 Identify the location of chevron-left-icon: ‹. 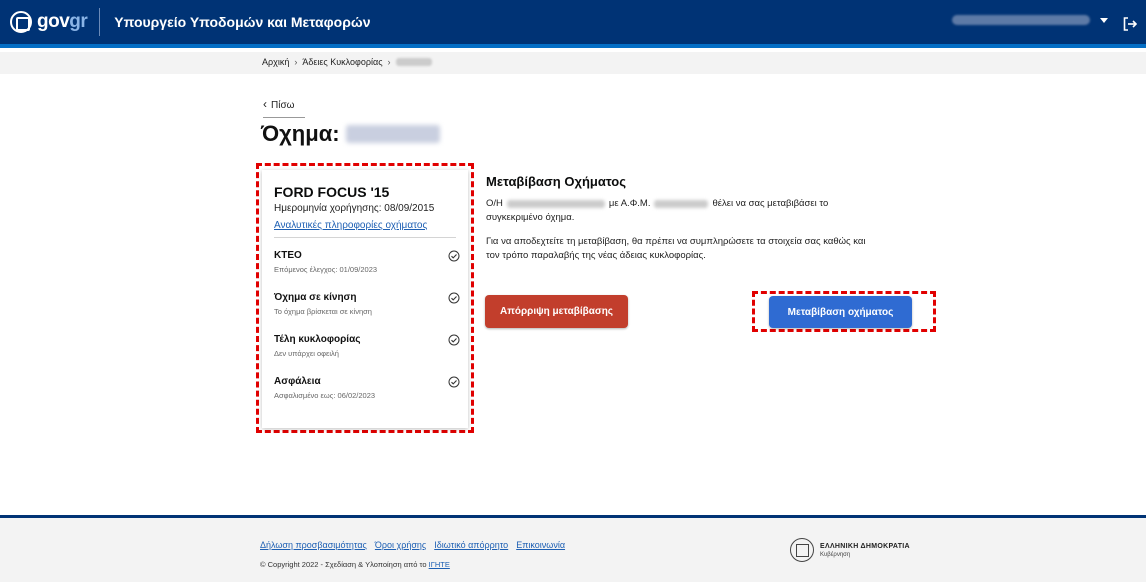
(265, 104).